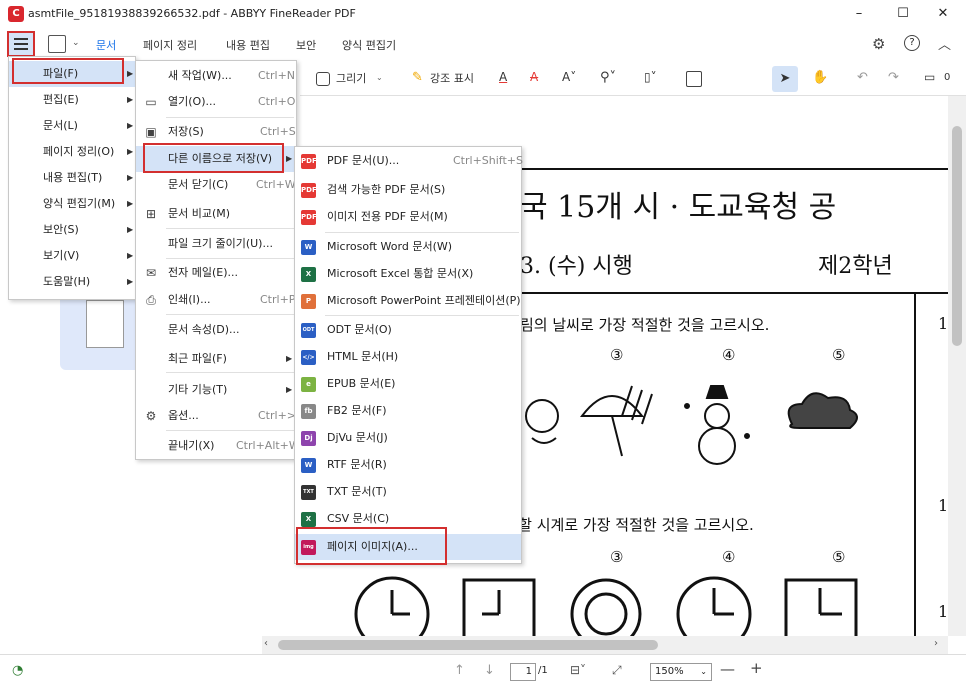  What do you see at coordinates (943, 14) in the screenshot?
I see `close-button: ✕` at bounding box center [943, 14].